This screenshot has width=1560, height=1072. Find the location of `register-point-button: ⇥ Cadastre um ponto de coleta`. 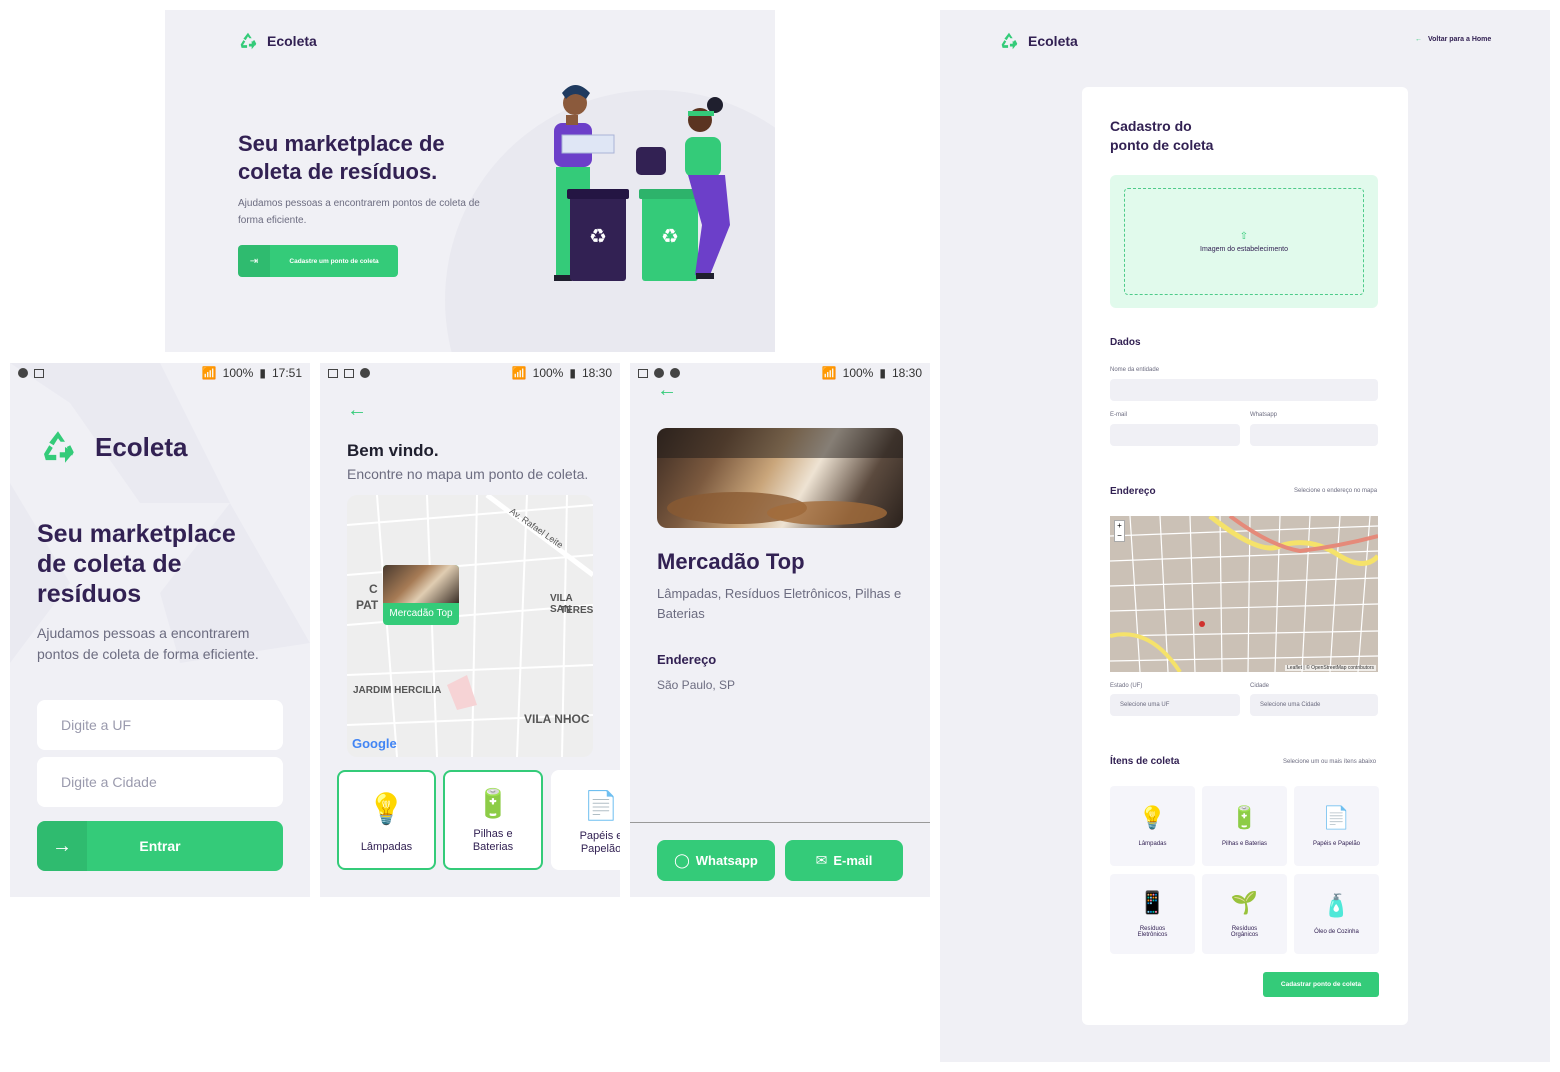

register-point-button: ⇥ Cadastre um ponto de coleta is located at coordinates (318, 261).